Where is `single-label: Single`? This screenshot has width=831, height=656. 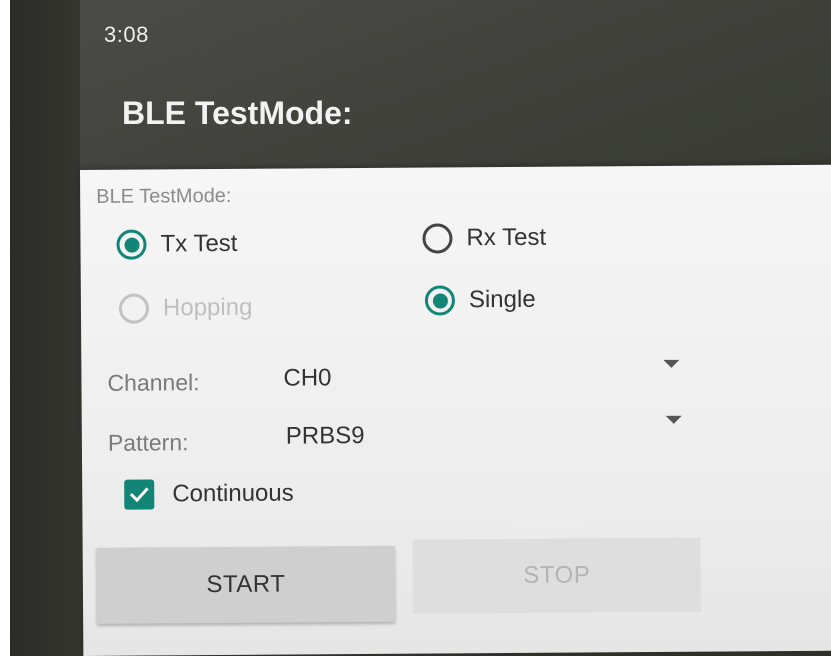 single-label: Single is located at coordinates (502, 299).